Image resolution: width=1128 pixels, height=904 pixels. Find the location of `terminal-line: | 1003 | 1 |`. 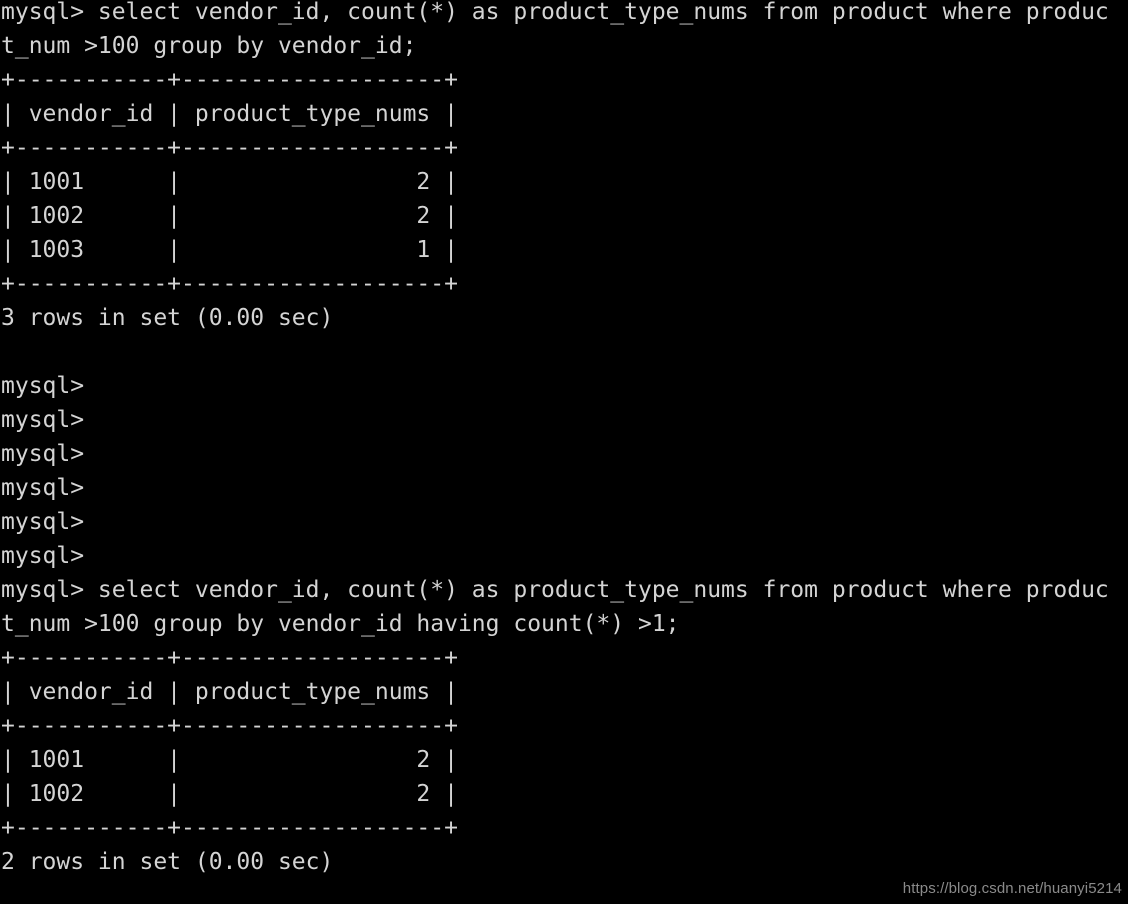

terminal-line: | 1003 | 1 | is located at coordinates (229, 250).